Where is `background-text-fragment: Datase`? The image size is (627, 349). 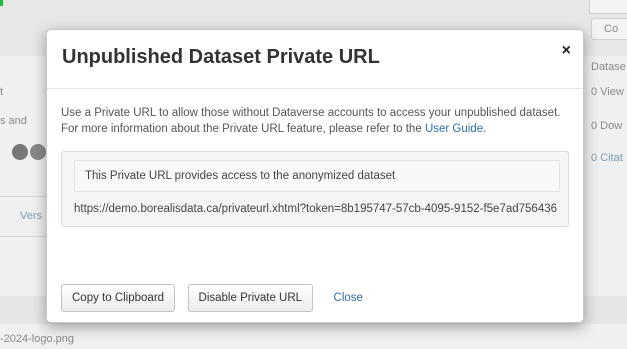
background-text-fragment: Datase is located at coordinates (608, 67).